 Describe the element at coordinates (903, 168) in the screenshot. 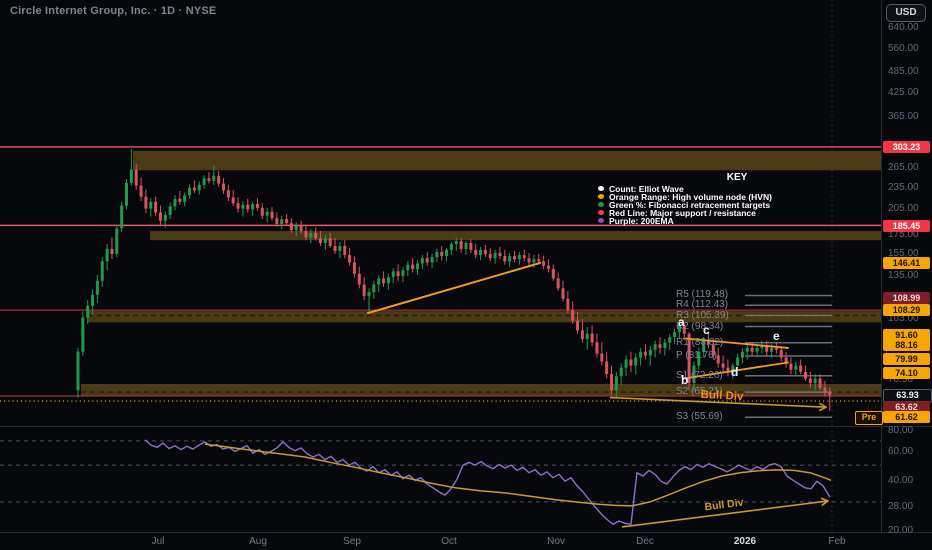

I see `price-tick-label: 265.00` at that location.